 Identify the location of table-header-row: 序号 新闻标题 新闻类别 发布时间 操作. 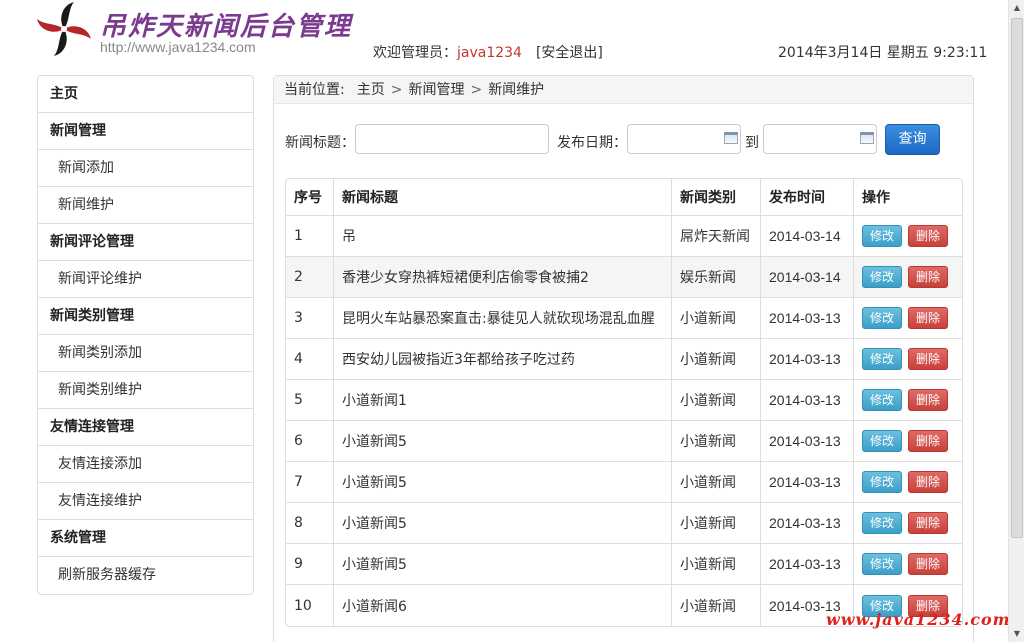
(624, 197).